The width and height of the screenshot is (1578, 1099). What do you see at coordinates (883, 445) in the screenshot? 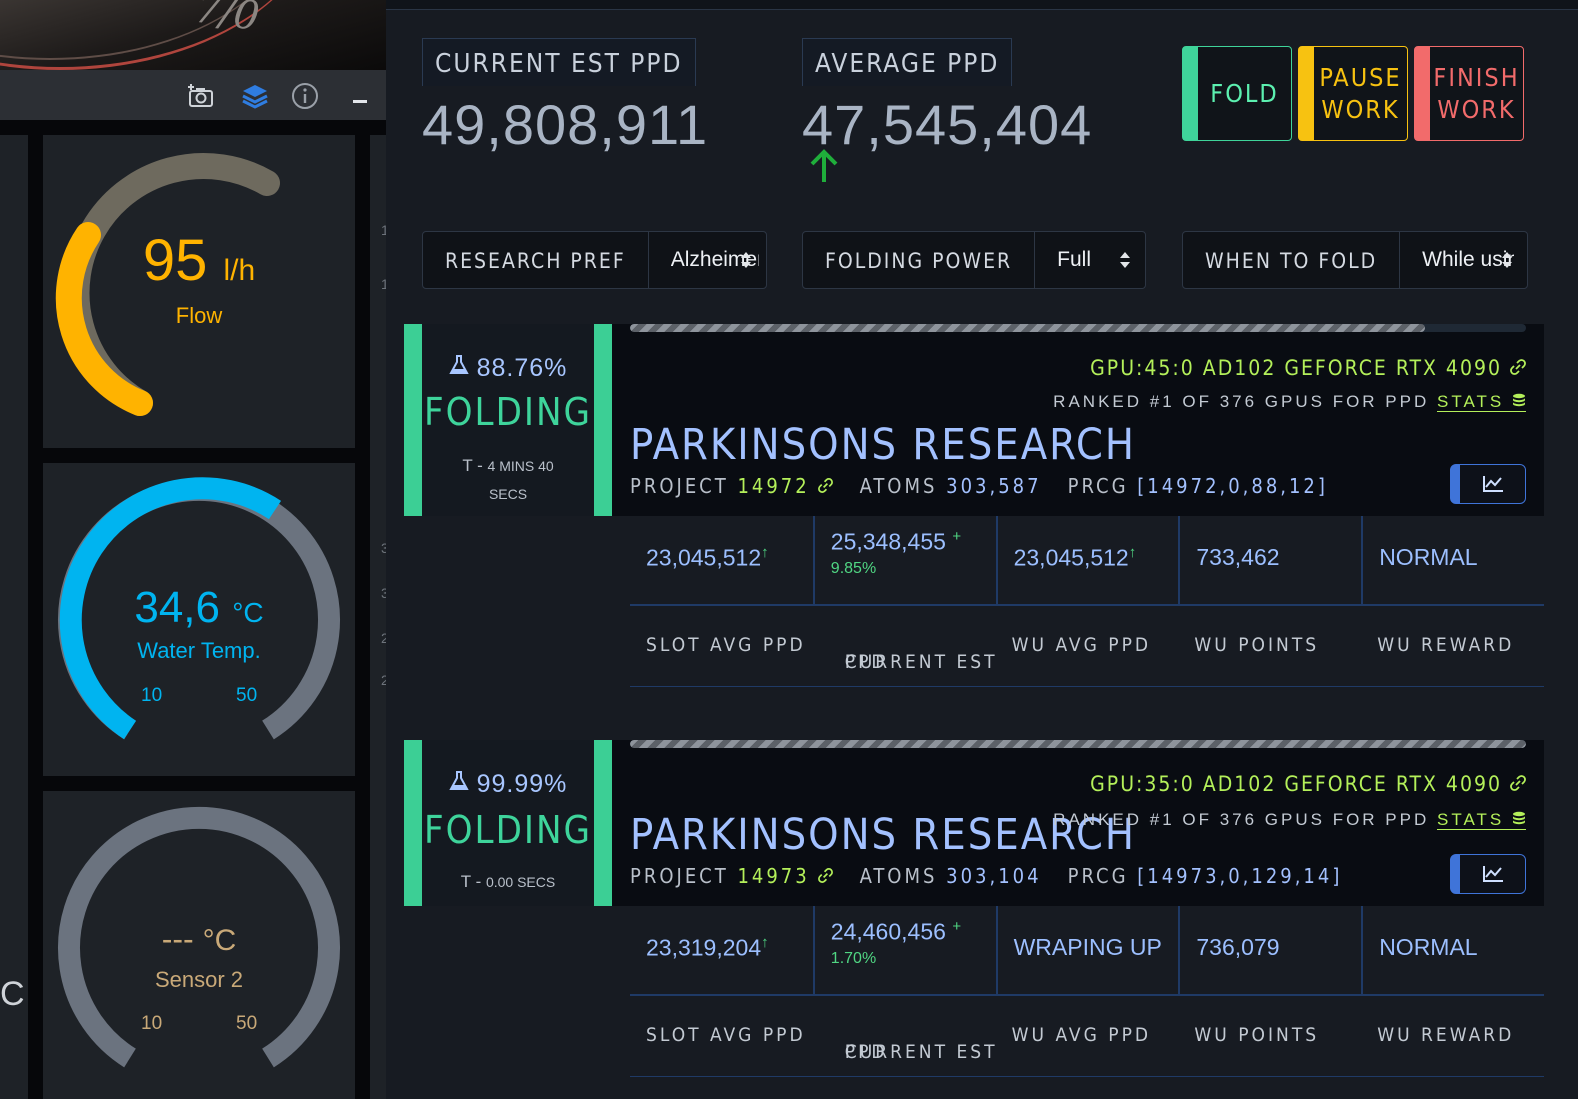
I see `research-title: PARKINSONS RESEARCH` at bounding box center [883, 445].